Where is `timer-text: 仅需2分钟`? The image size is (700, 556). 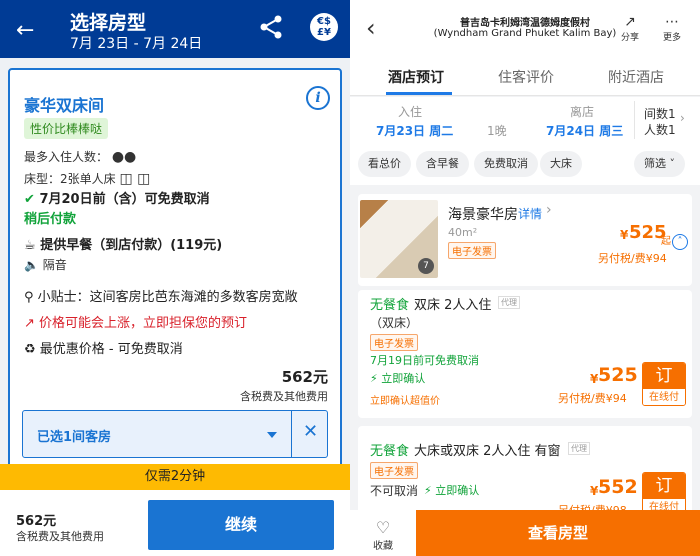
timer-text: 仅需2分钟 is located at coordinates (175, 476).